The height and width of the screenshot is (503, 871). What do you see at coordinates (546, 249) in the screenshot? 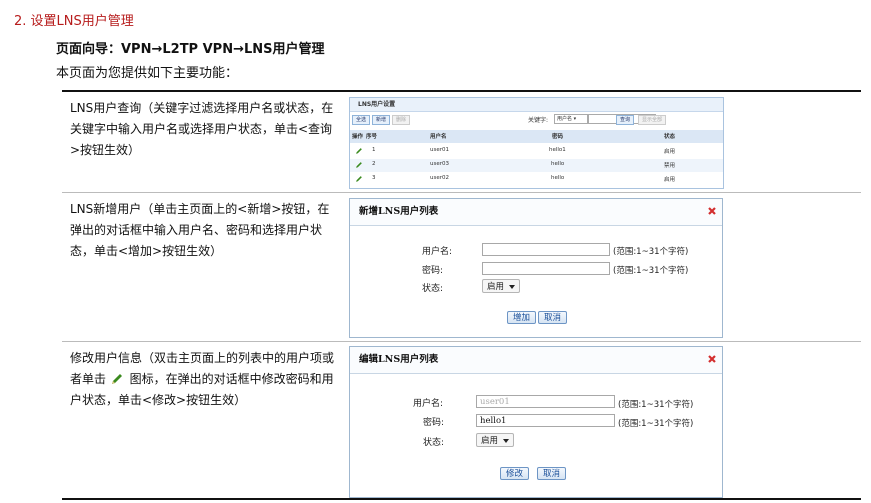
I see `username-input` at bounding box center [546, 249].